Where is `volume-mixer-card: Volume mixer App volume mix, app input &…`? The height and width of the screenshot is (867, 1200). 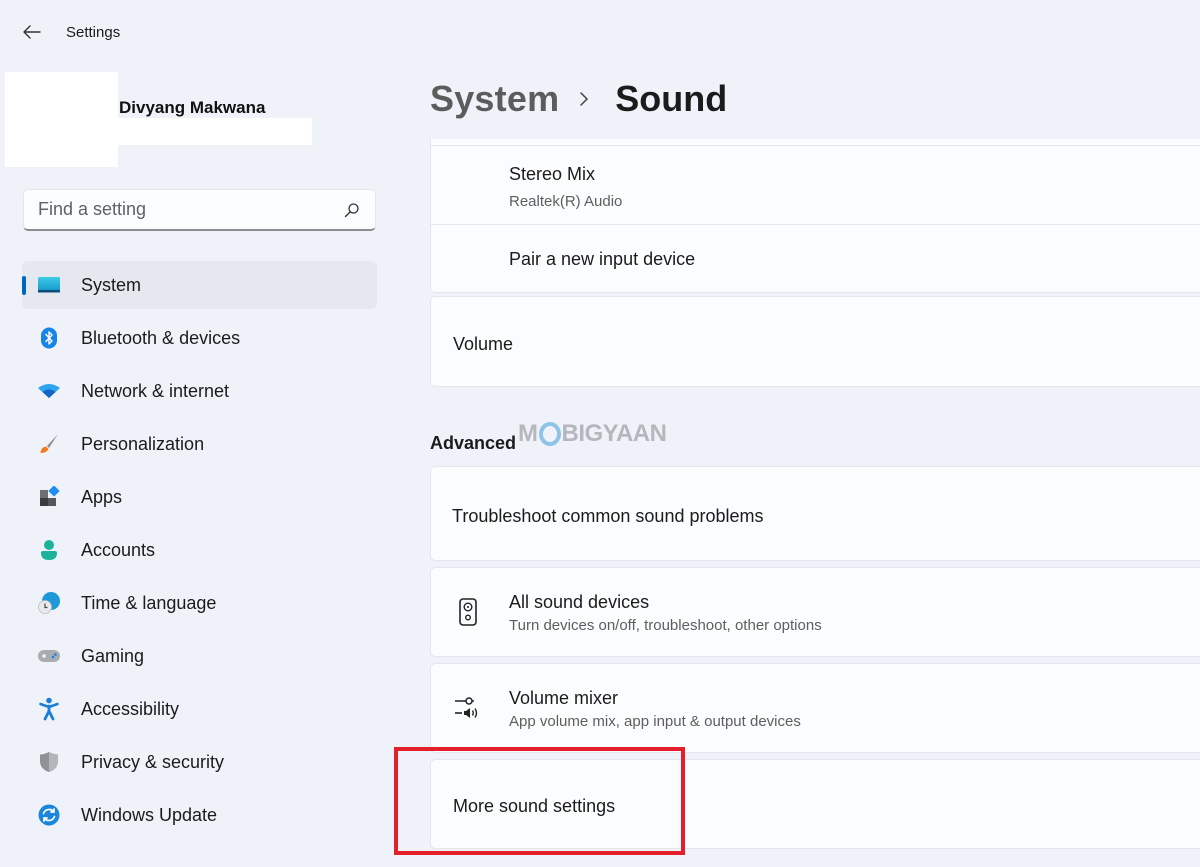 volume-mixer-card: Volume mixer App volume mix, app input &… is located at coordinates (815, 708).